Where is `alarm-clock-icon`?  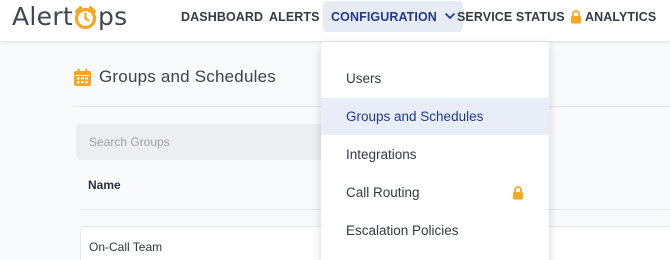
alarm-clock-icon is located at coordinates (85, 17).